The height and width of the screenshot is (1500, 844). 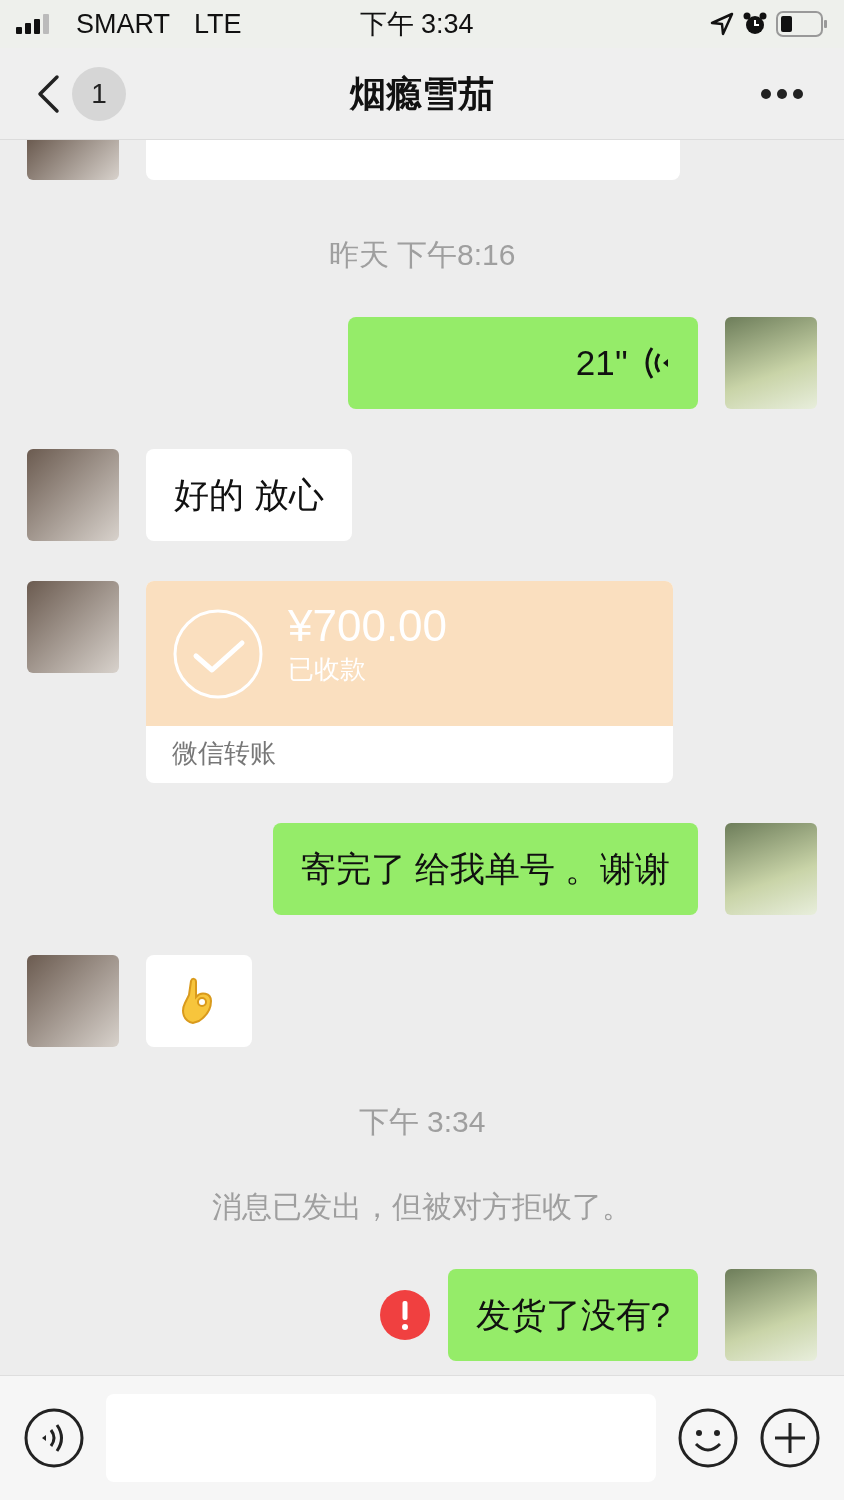 I want to click on timestamp: 下午 3:34, so click(x=422, y=1122).